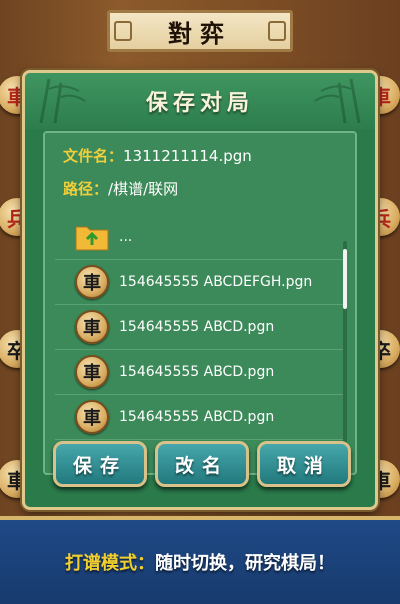 The height and width of the screenshot is (604, 400). Describe the element at coordinates (86, 189) in the screenshot. I see `path-label: 路径：` at that location.